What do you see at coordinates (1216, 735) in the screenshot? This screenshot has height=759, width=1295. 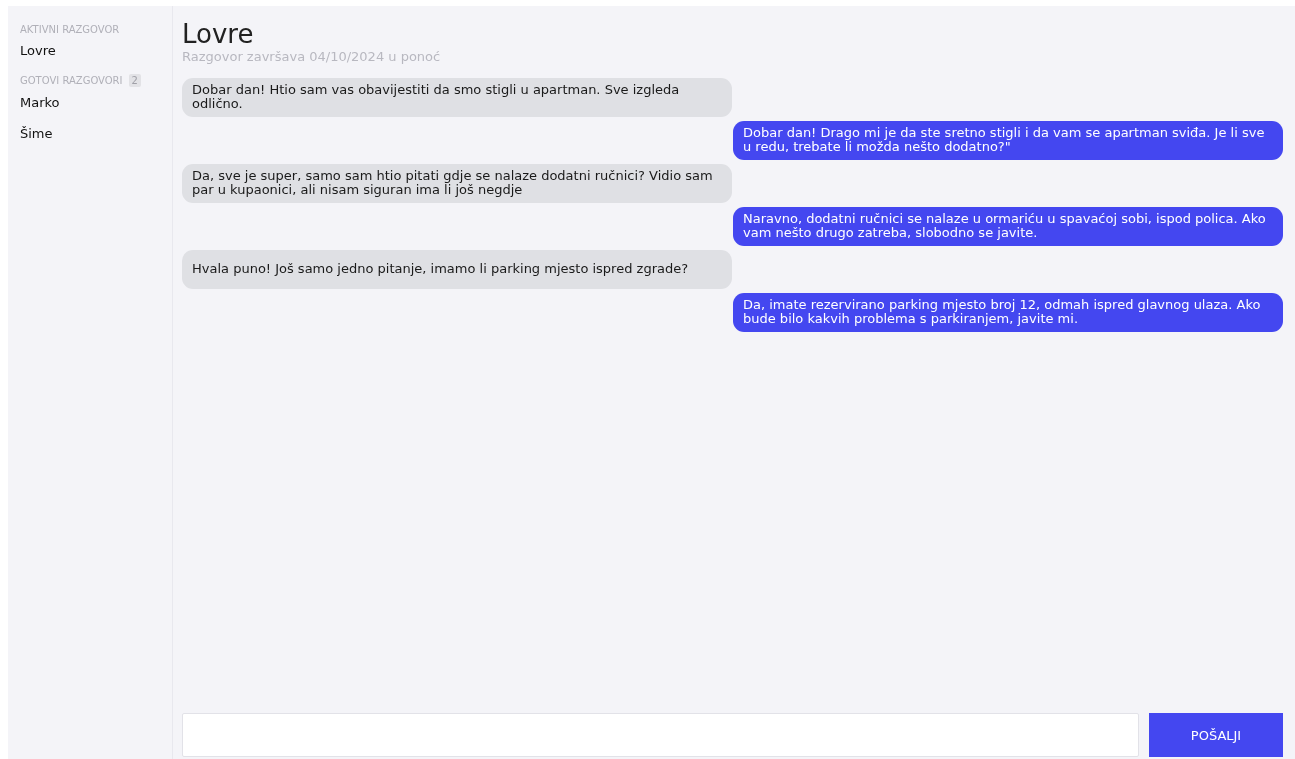 I see `send-button: POŠALJI` at bounding box center [1216, 735].